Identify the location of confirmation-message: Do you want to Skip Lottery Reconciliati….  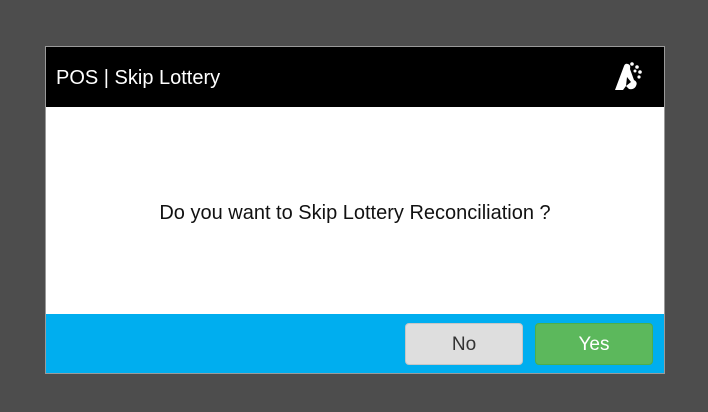
(355, 213).